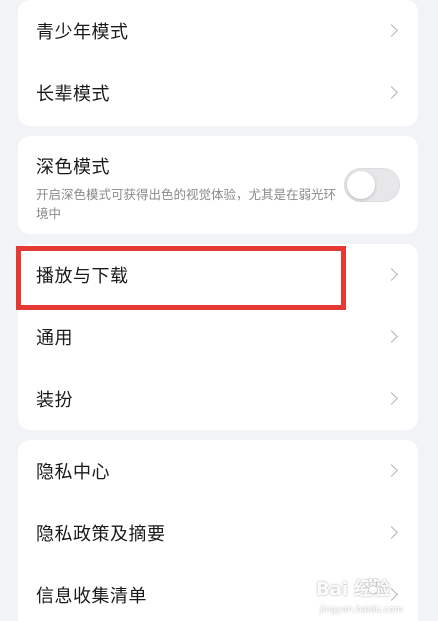 This screenshot has height=621, width=438. What do you see at coordinates (54, 400) in the screenshot?
I see `dress-up-label: 装扮` at bounding box center [54, 400].